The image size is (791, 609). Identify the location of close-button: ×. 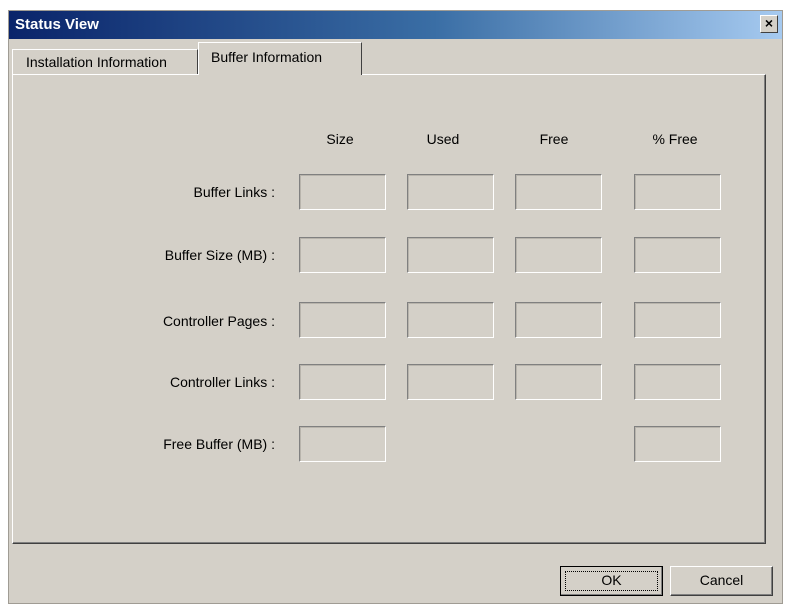
(769, 24).